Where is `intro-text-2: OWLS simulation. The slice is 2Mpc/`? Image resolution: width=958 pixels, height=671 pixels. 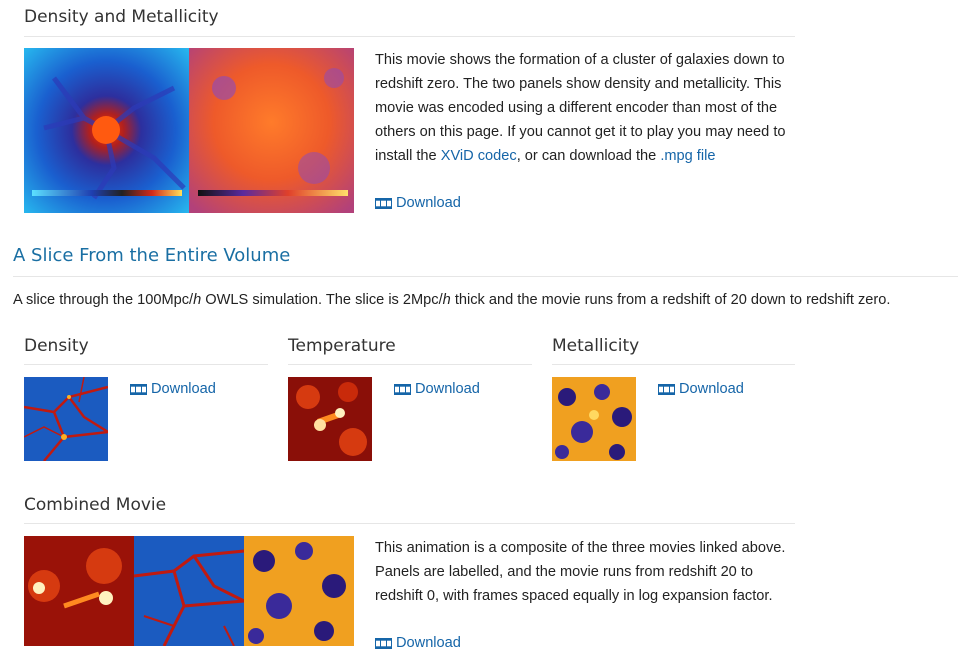 intro-text-2: OWLS simulation. The slice is 2Mpc/ is located at coordinates (322, 300).